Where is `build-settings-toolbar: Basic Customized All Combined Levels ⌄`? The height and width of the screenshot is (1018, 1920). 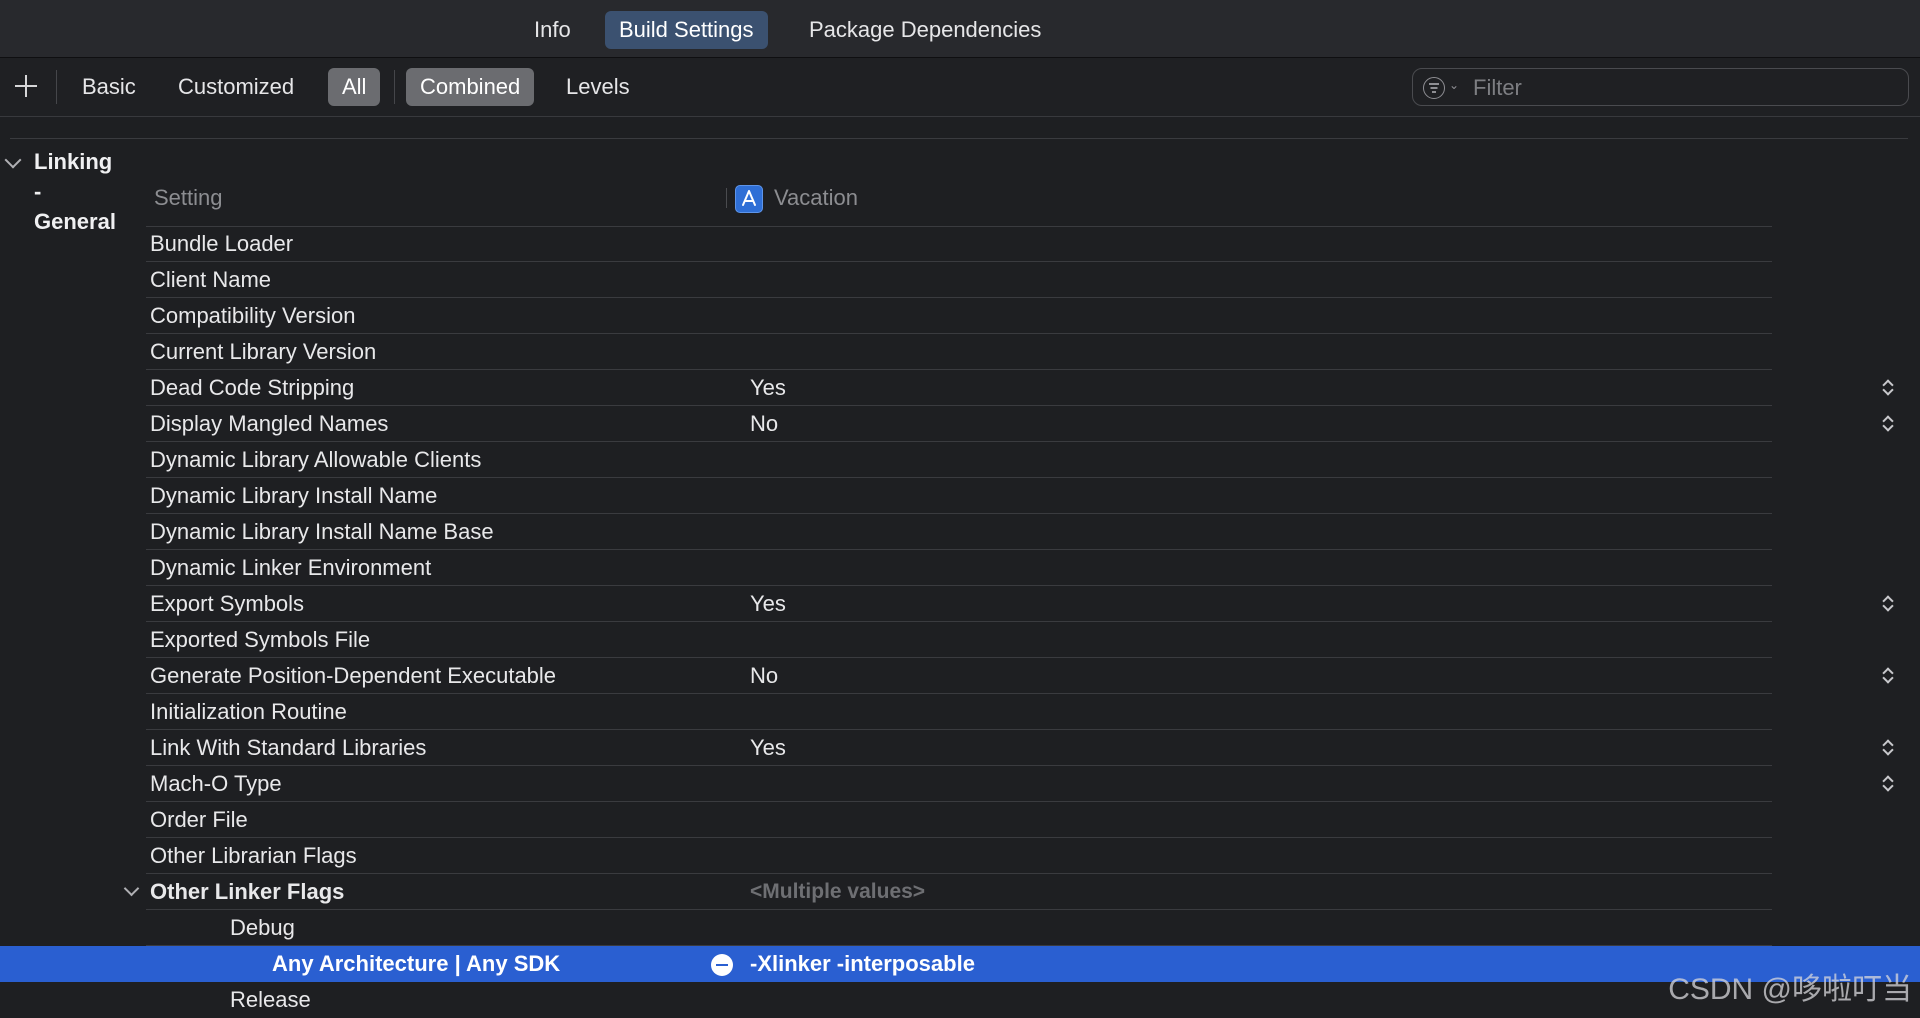
build-settings-toolbar: Basic Customized All Combined Levels ⌄ is located at coordinates (960, 87).